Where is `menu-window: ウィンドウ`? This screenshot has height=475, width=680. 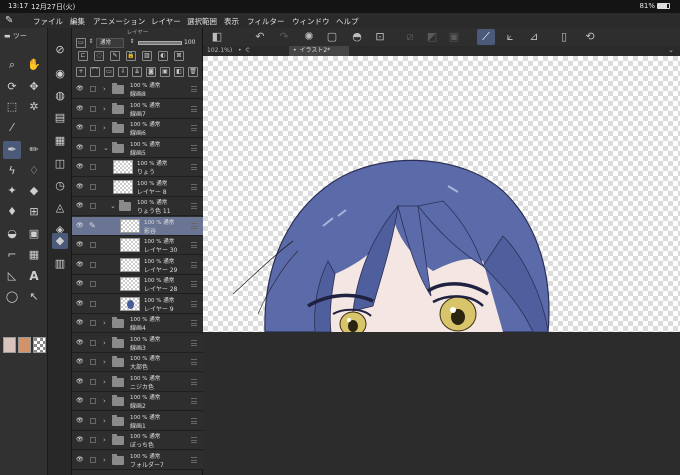 menu-window: ウィンドウ is located at coordinates (311, 21).